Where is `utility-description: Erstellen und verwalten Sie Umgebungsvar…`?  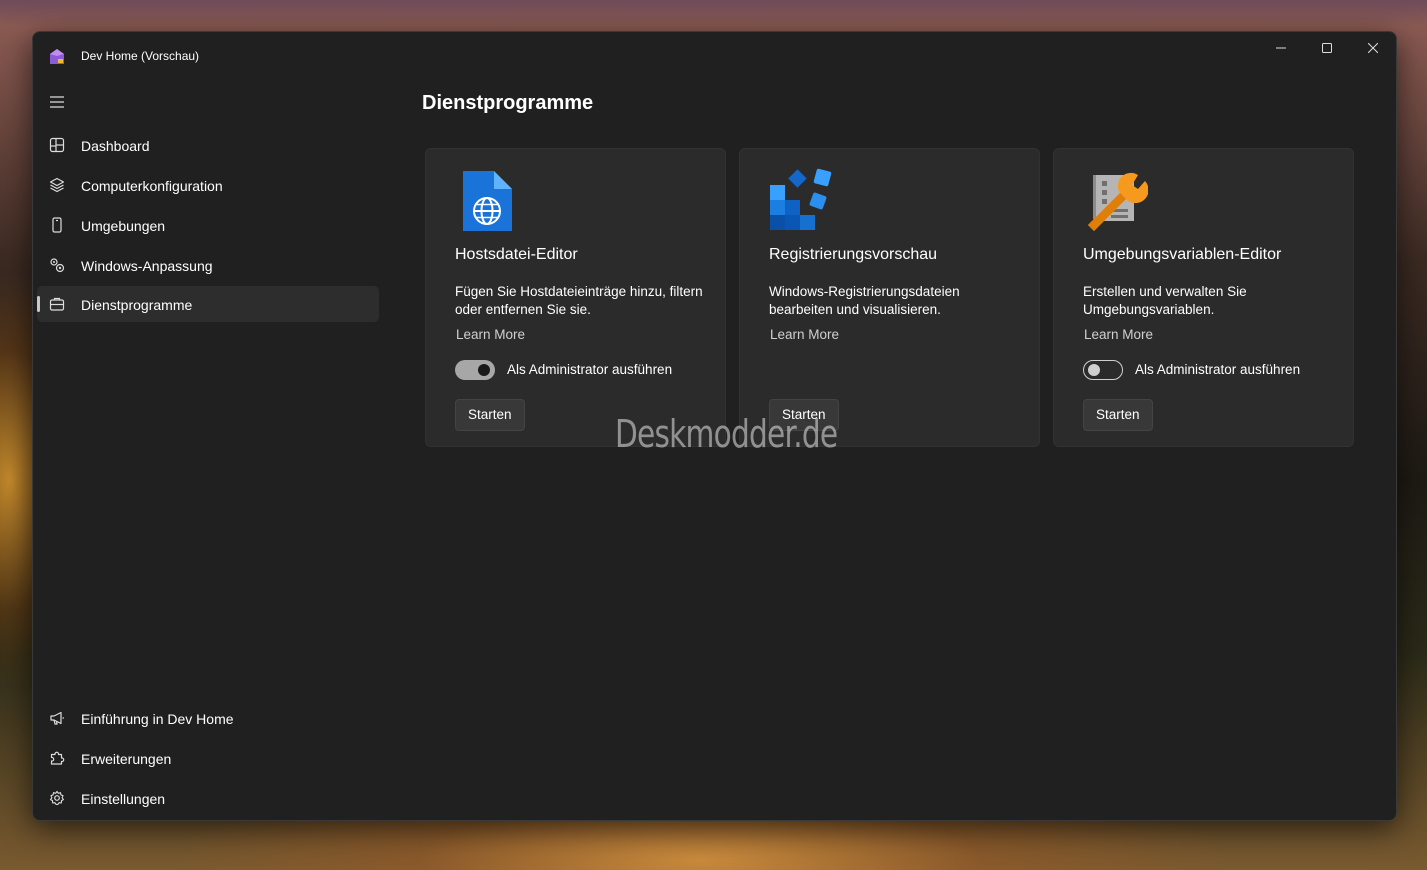 utility-description: Erstellen und verwalten Sie Umgebungsvar… is located at coordinates (1165, 300).